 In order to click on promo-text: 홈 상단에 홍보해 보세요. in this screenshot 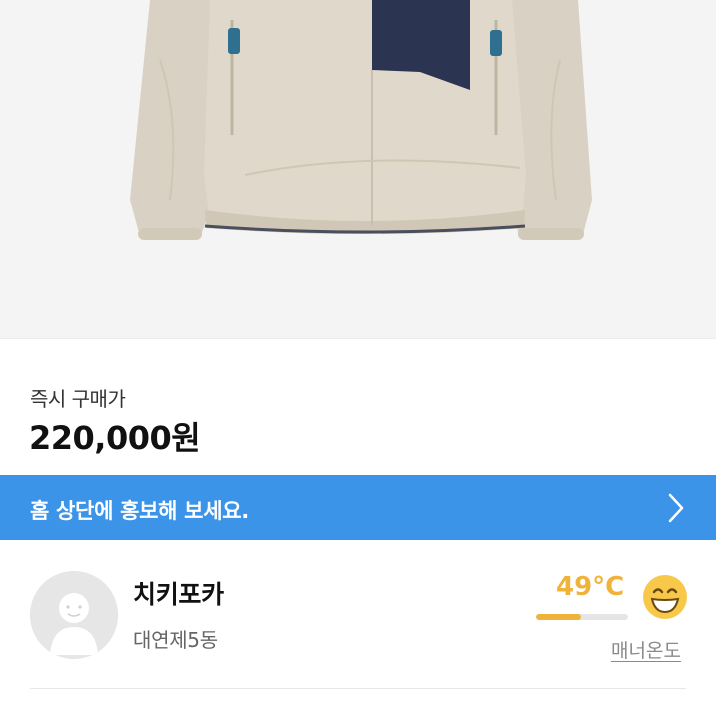, I will do `click(139, 511)`.